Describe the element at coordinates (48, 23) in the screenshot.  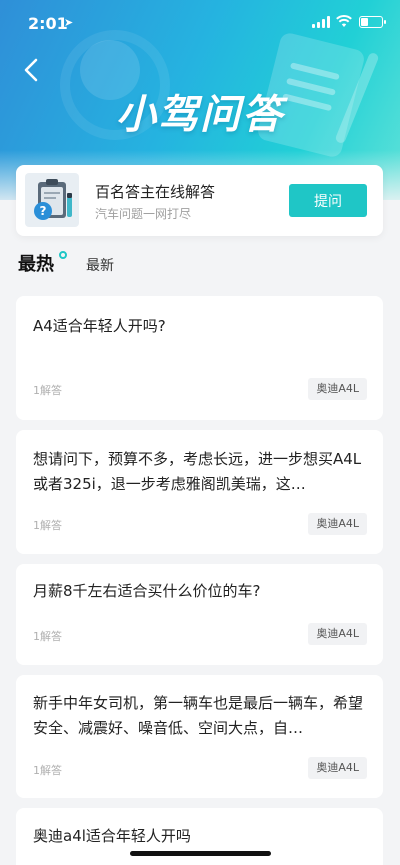
I see `status-time: 2:01` at that location.